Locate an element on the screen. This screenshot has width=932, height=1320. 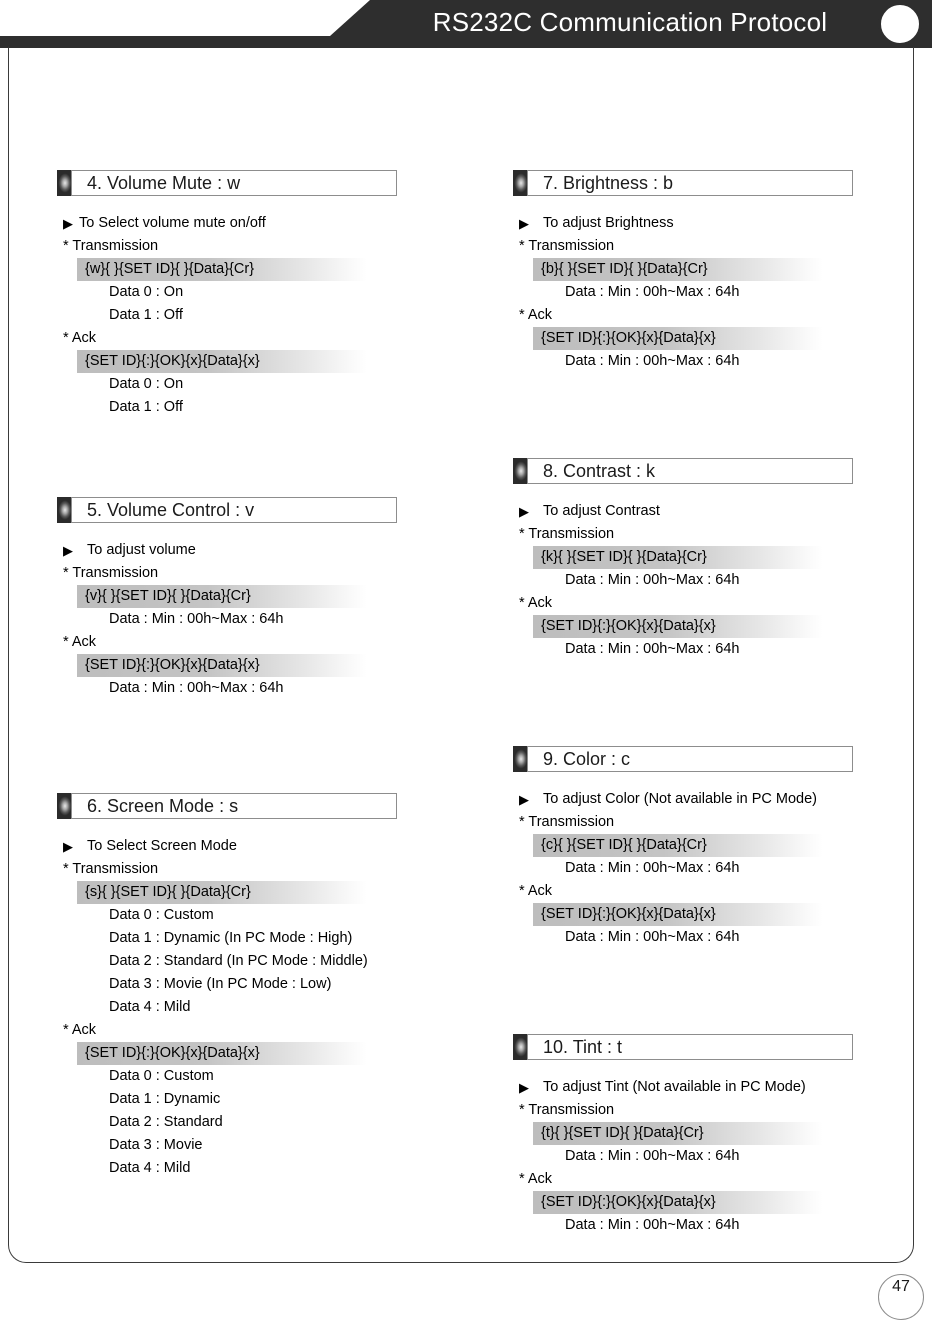
ack-data-row: Data 3 : Movie is located at coordinates (156, 1145).